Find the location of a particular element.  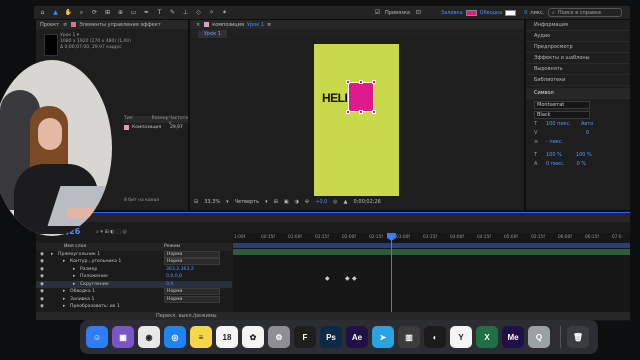

grid-icon: ⊞ is located at coordinates (276, 202).